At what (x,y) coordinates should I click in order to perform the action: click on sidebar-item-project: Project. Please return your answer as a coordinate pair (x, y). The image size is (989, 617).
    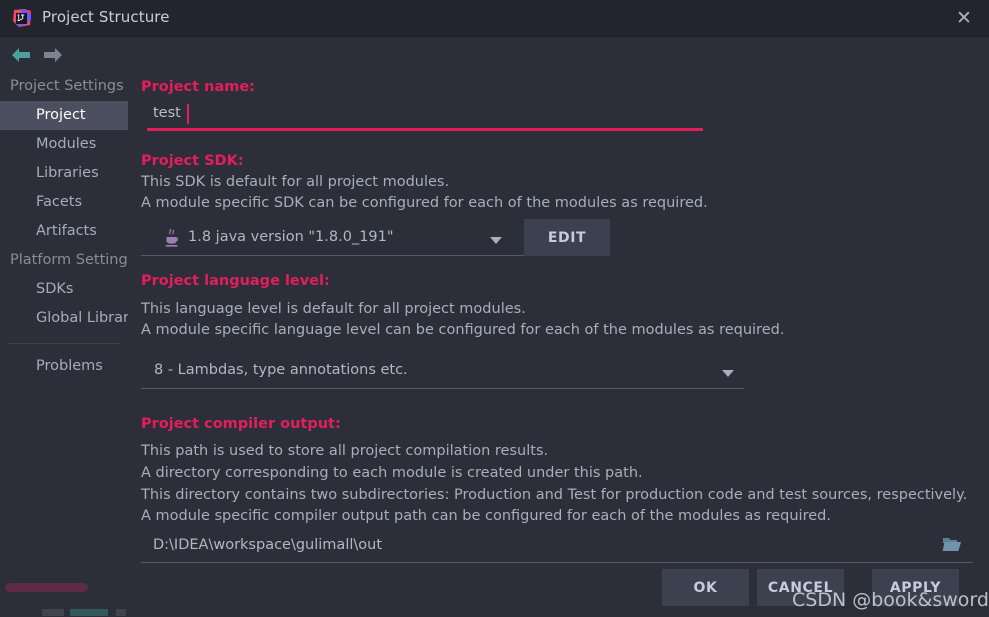
    Looking at the image, I should click on (64, 115).